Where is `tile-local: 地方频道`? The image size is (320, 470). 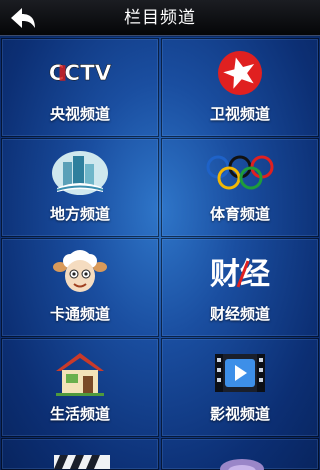
tile-local: 地方频道 is located at coordinates (80, 187).